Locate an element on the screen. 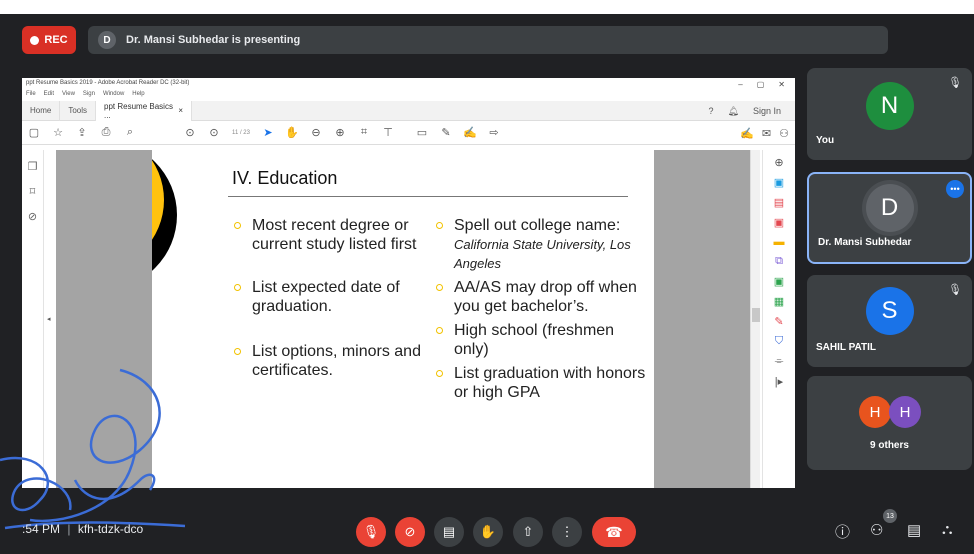 The image size is (974, 554). participant-tile-others: H H 9 others is located at coordinates (889, 423).